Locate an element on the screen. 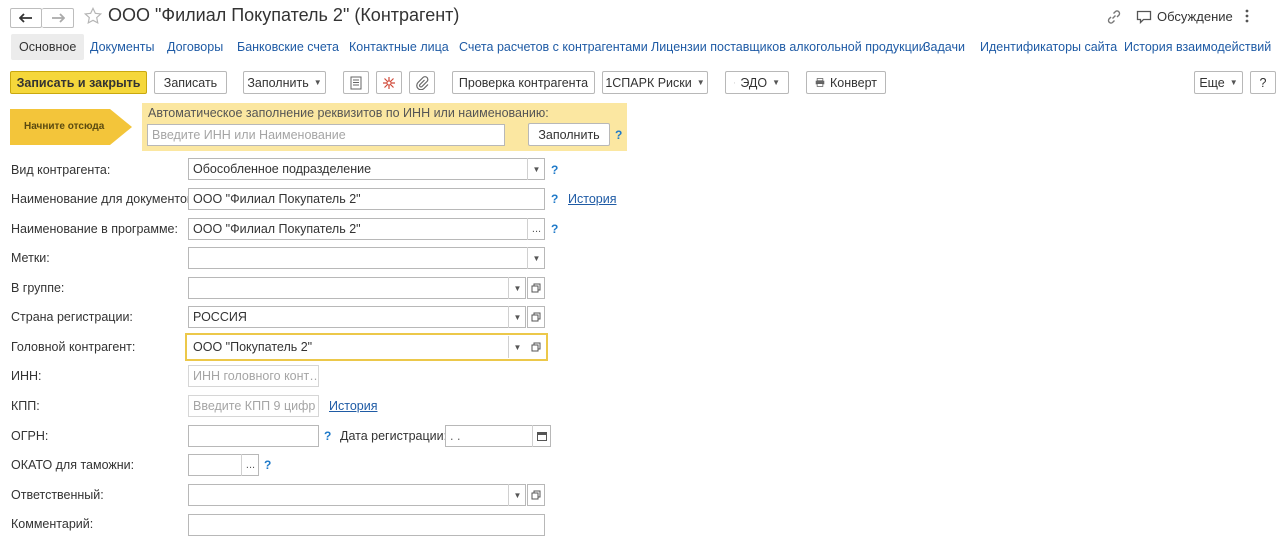 Image resolution: width=1280 pixels, height=553 pixels. start-here-label: Начните отсюда is located at coordinates (64, 126).